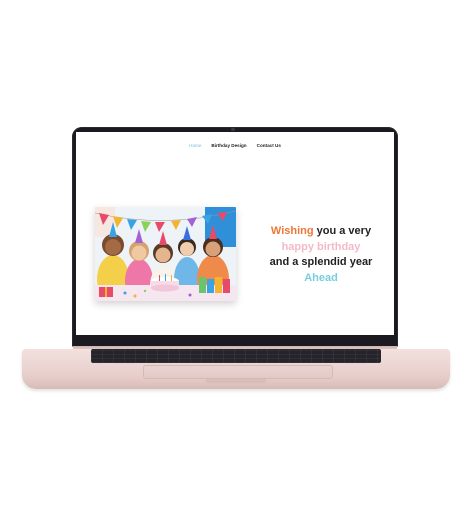  Describe the element at coordinates (238, 372) in the screenshot. I see `trackpad` at that location.